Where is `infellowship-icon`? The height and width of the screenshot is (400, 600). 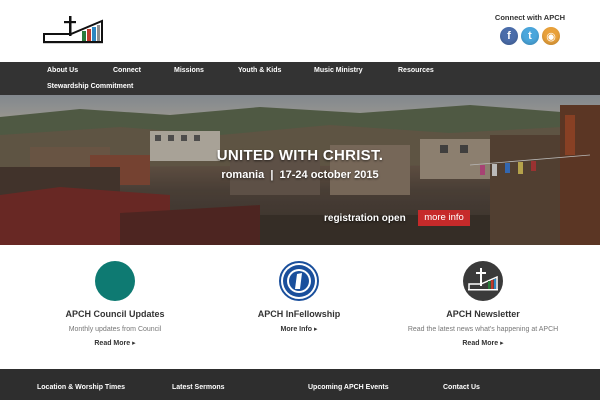
infellowship-icon is located at coordinates (299, 281).